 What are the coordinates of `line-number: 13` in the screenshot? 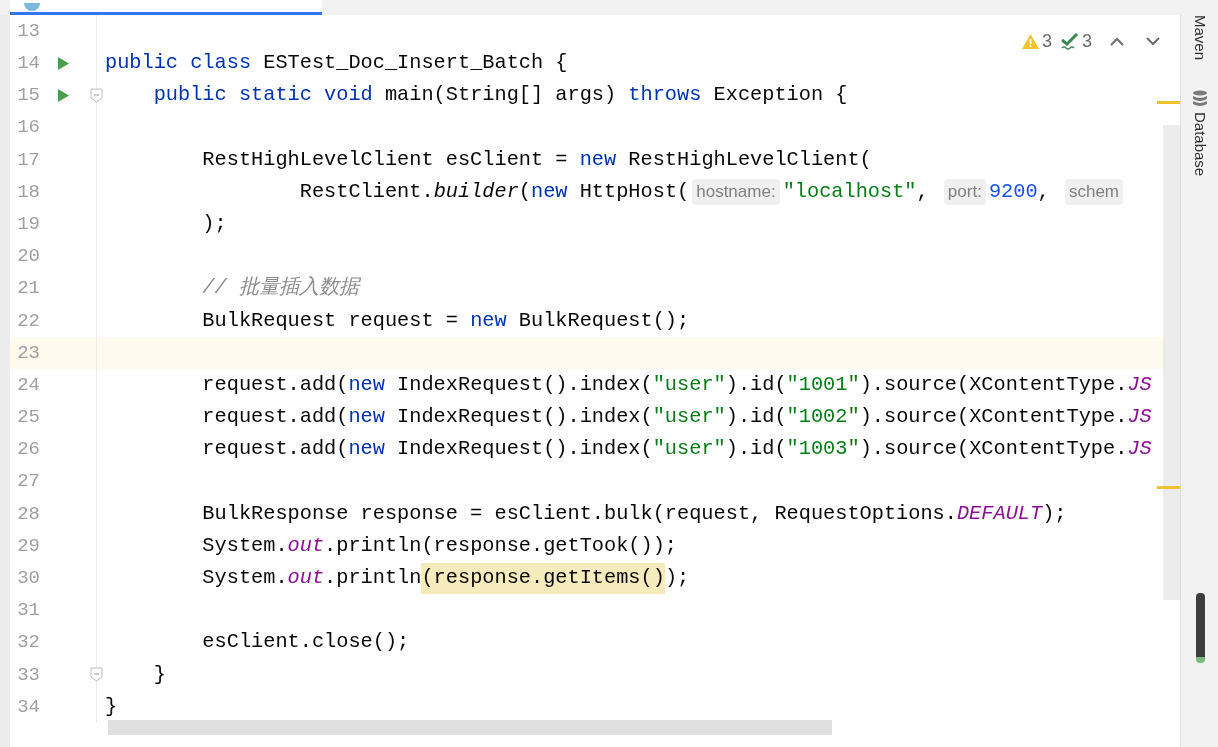 It's located at (28, 31).